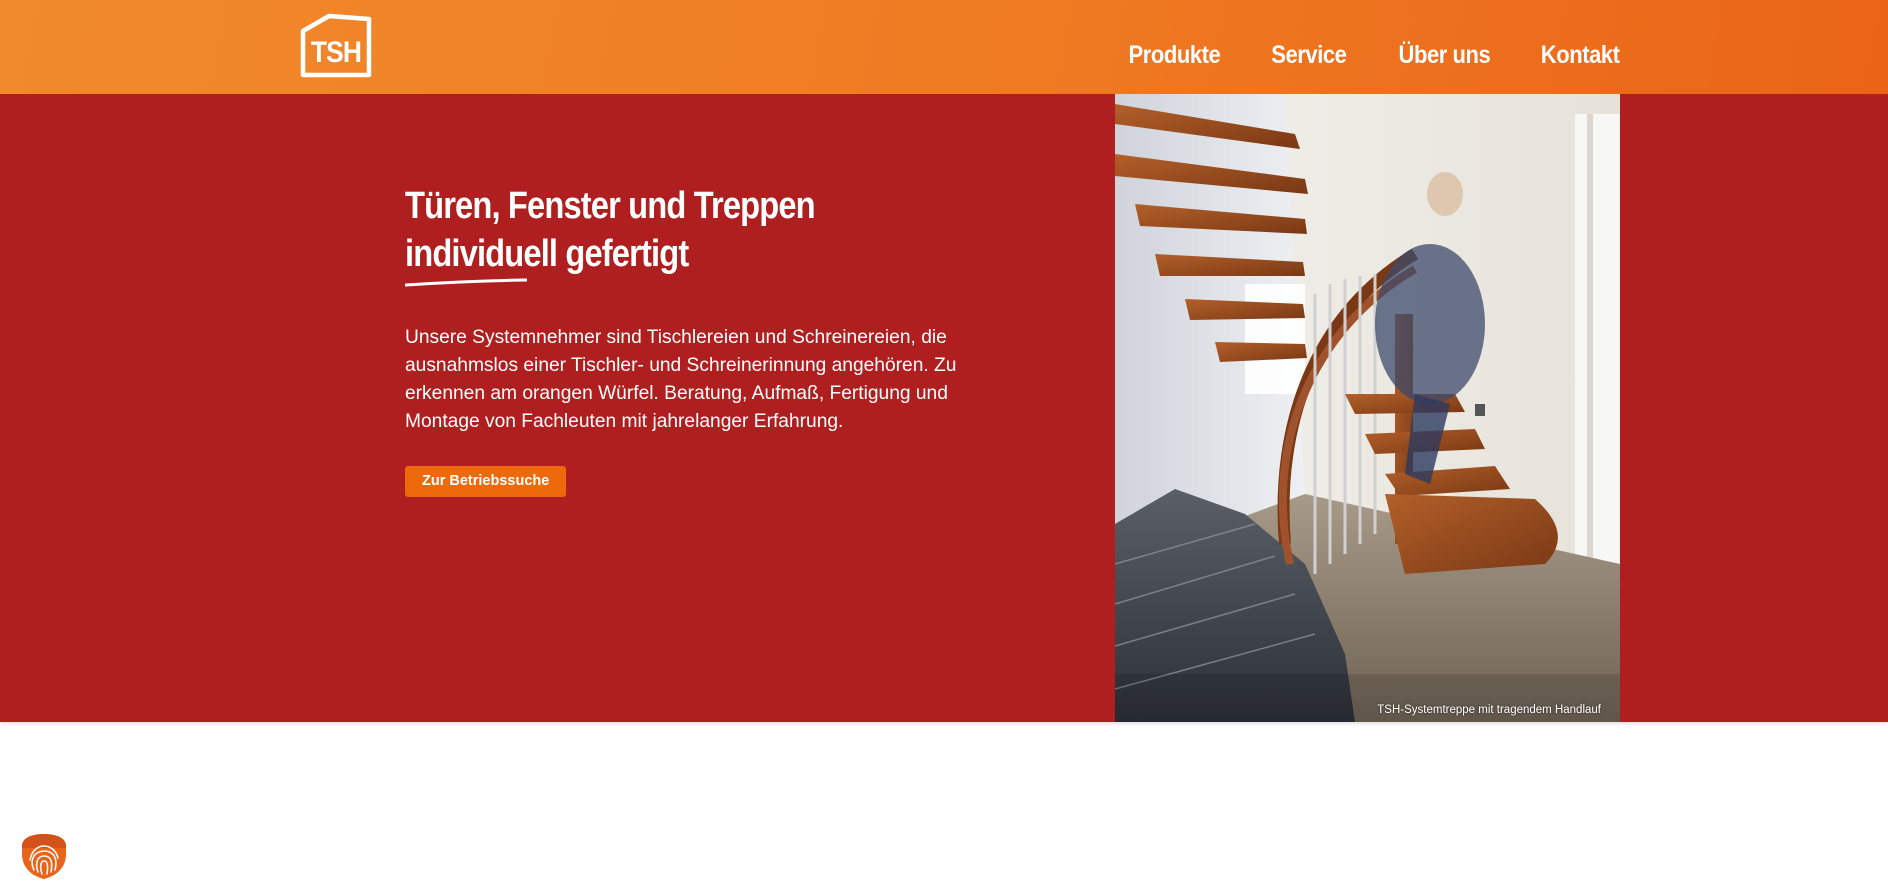  What do you see at coordinates (1175, 55) in the screenshot?
I see `nav-item-produkte: Produkte` at bounding box center [1175, 55].